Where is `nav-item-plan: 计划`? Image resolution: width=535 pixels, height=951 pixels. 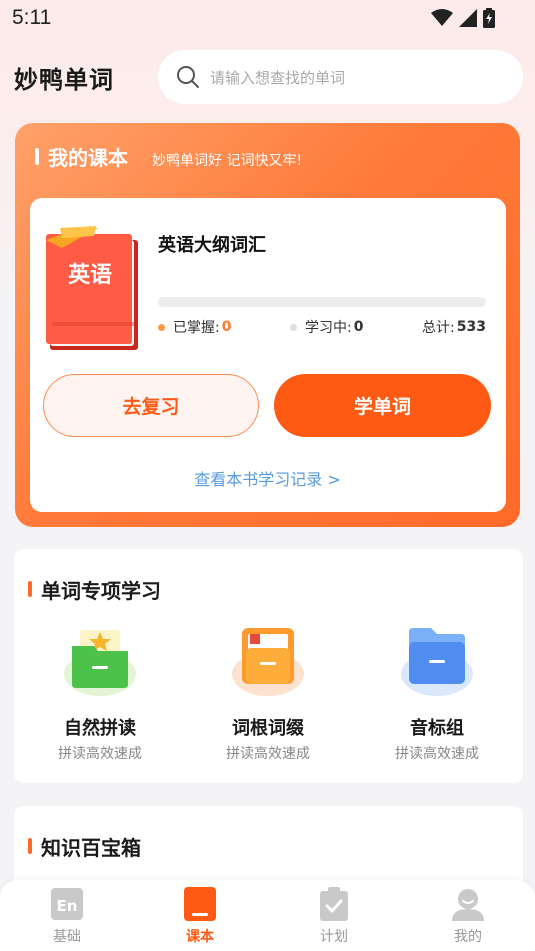 nav-item-plan: 计划 is located at coordinates (334, 916).